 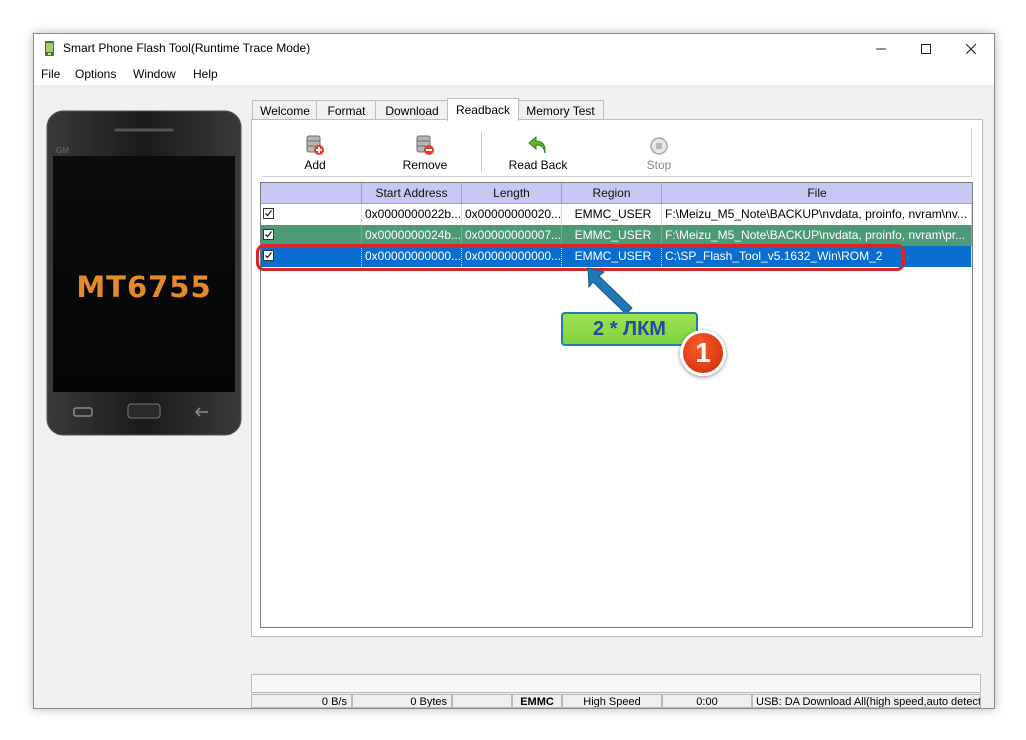 I want to click on menu-window: Window, so click(x=154, y=74).